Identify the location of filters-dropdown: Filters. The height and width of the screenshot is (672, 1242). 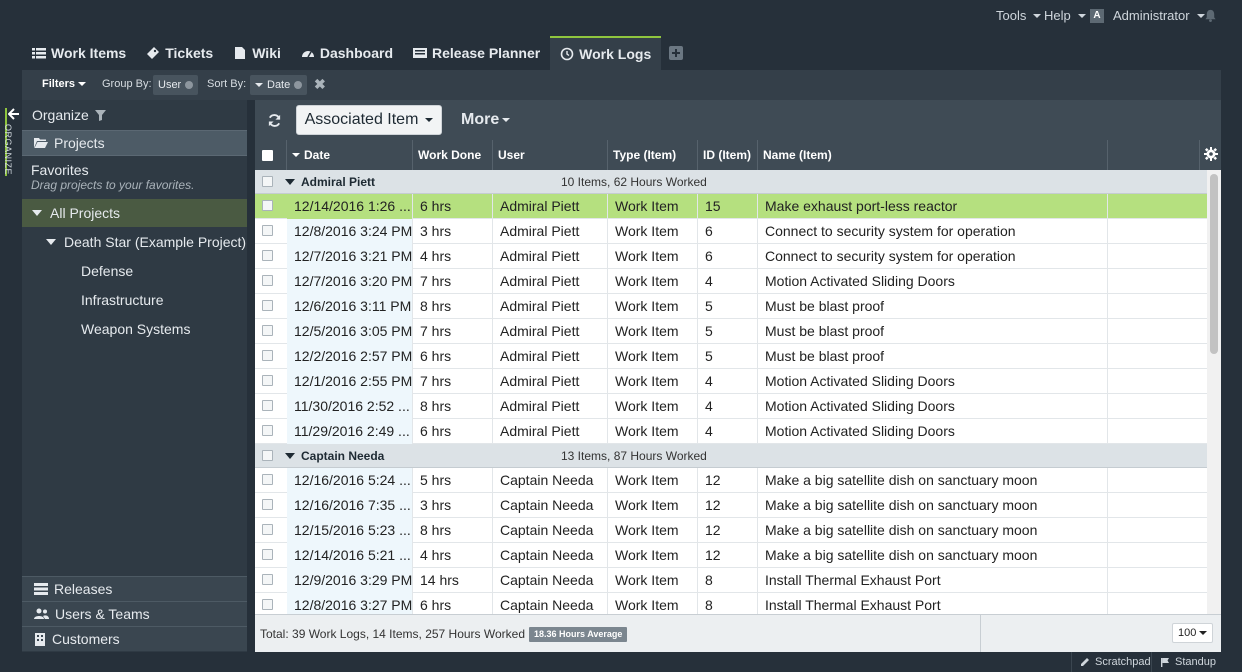
(64, 84).